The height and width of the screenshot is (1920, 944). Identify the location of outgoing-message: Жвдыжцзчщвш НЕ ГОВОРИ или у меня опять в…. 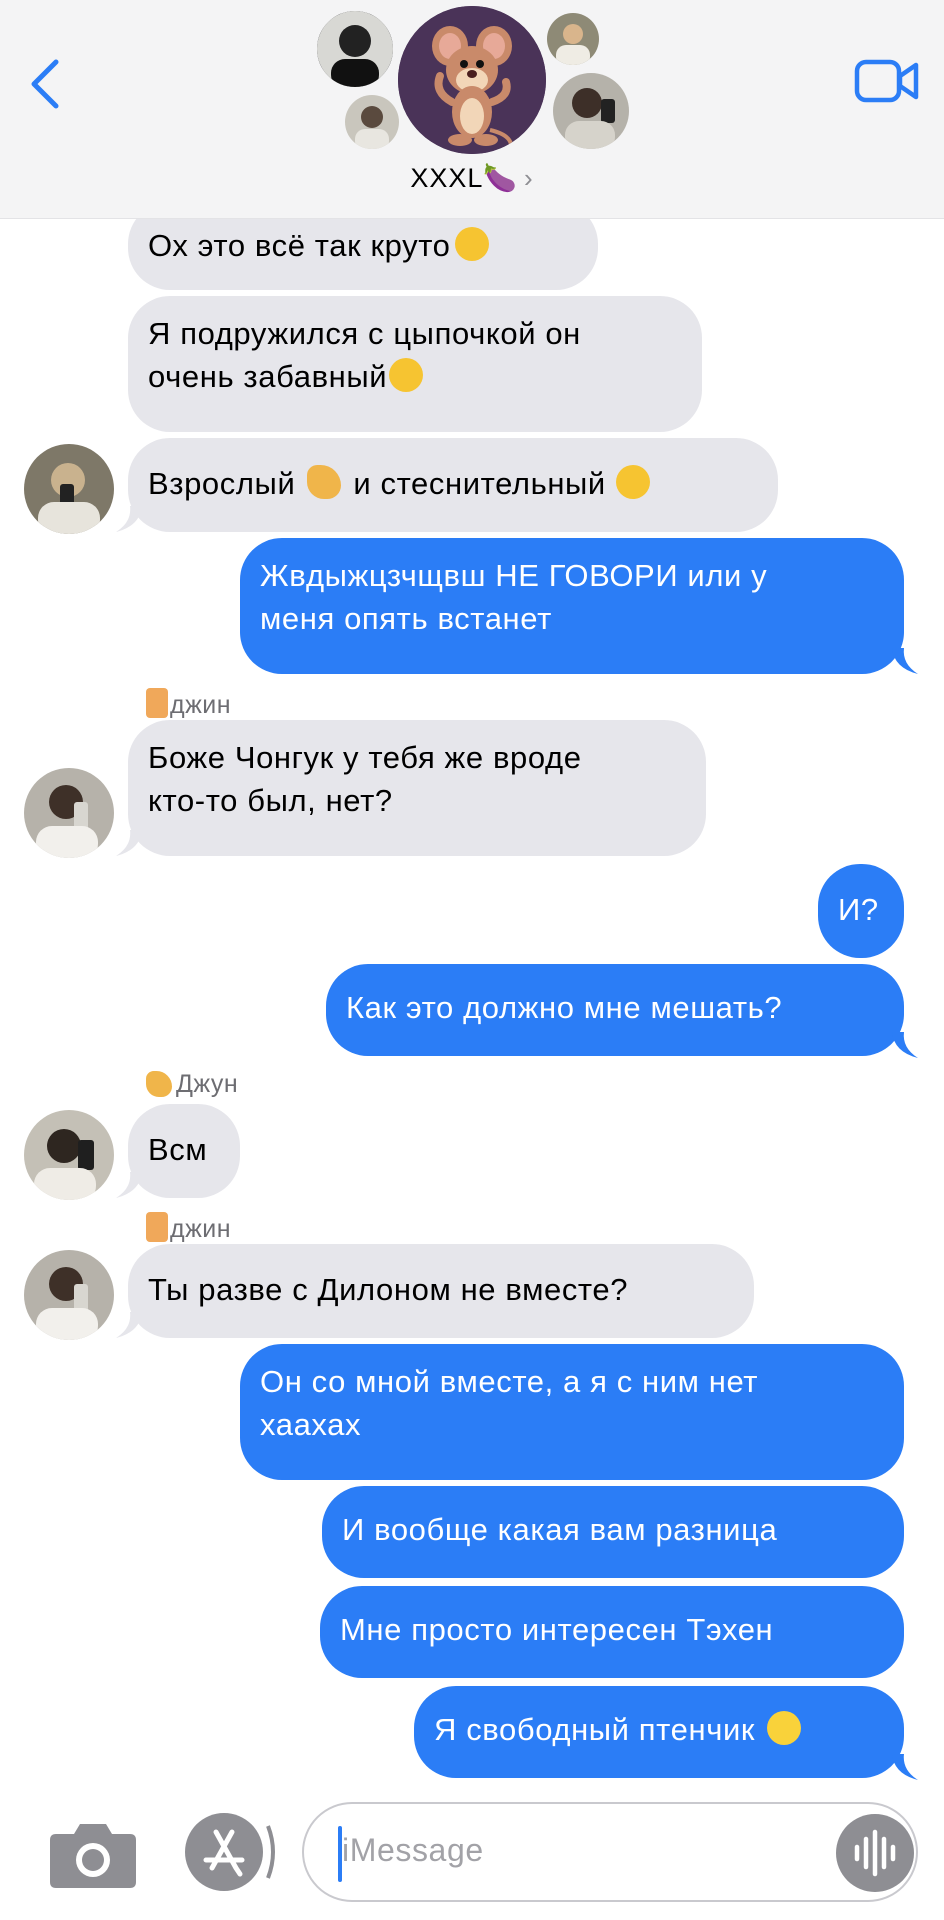
(572, 606).